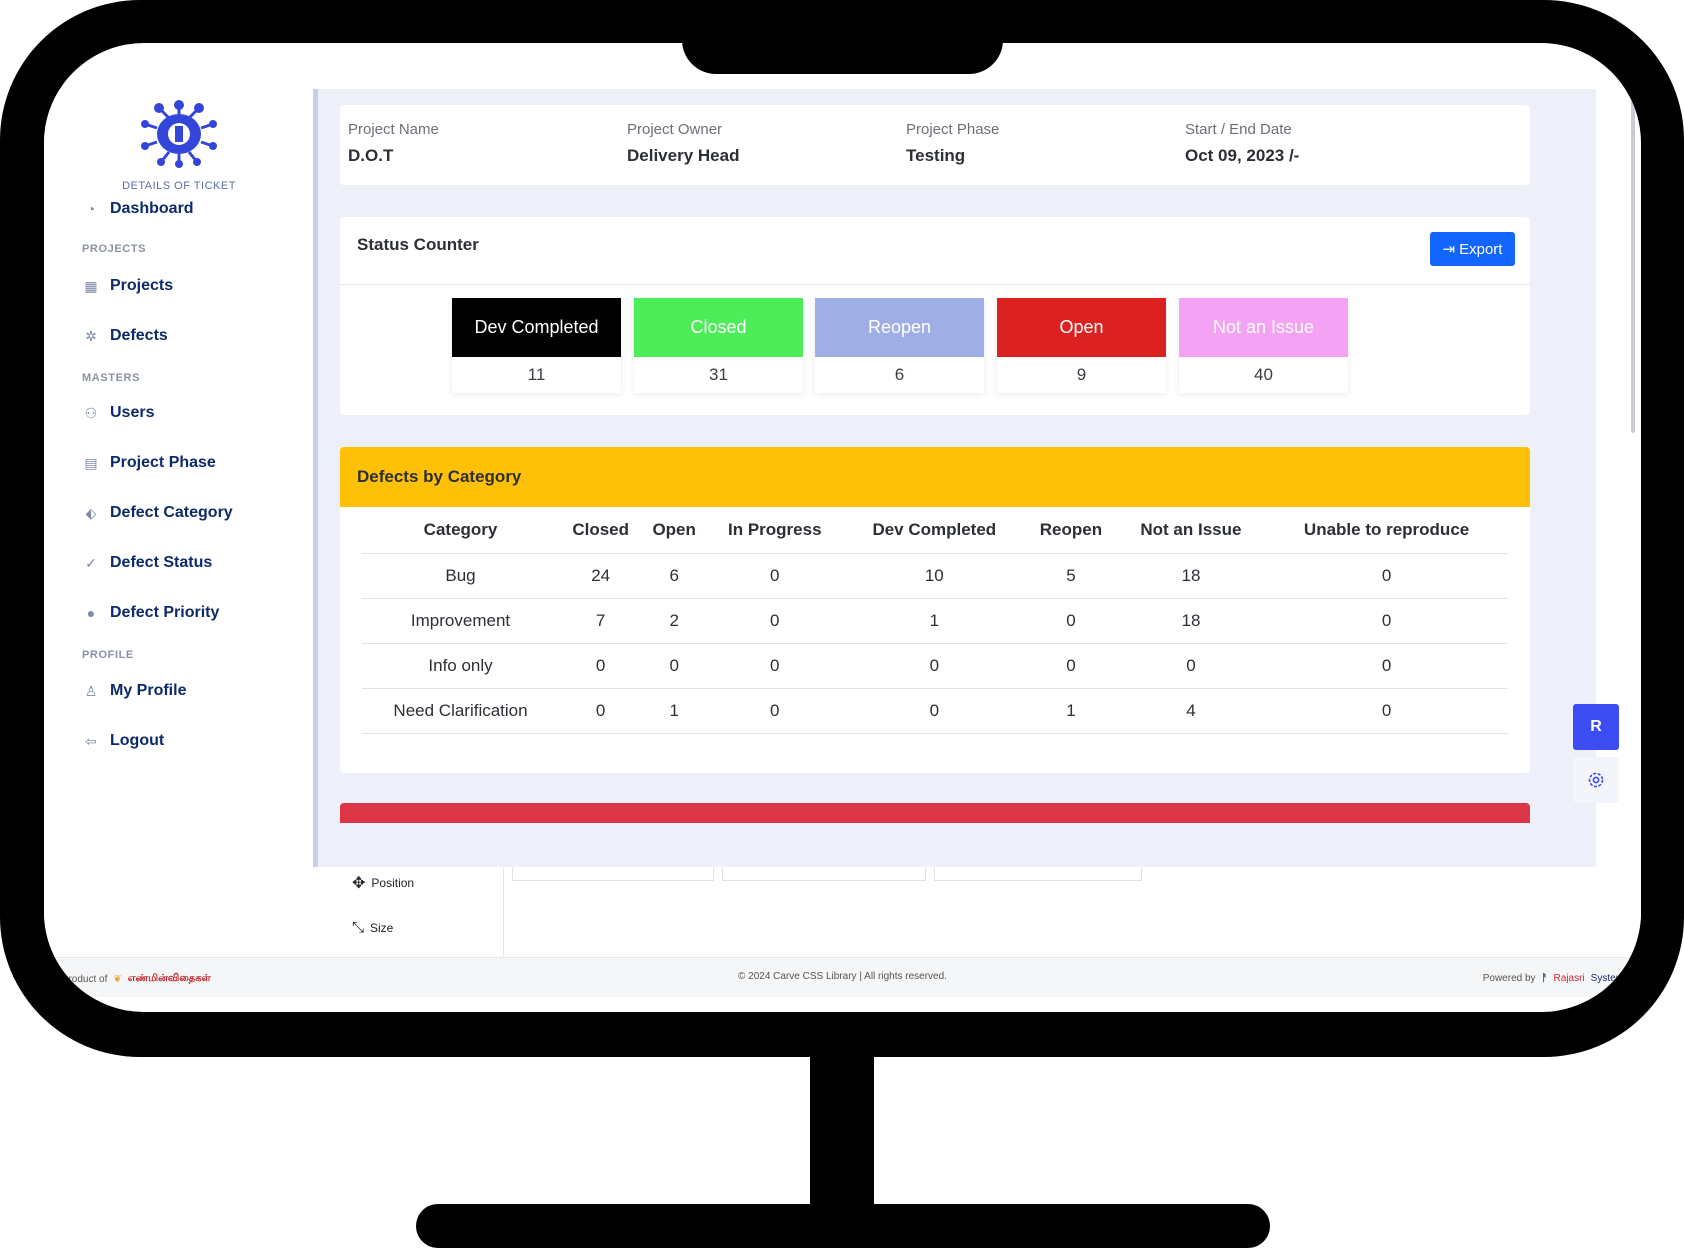 The width and height of the screenshot is (1684, 1248). Describe the element at coordinates (152, 208) in the screenshot. I see `sidebar-item-label: Dashboard` at that location.